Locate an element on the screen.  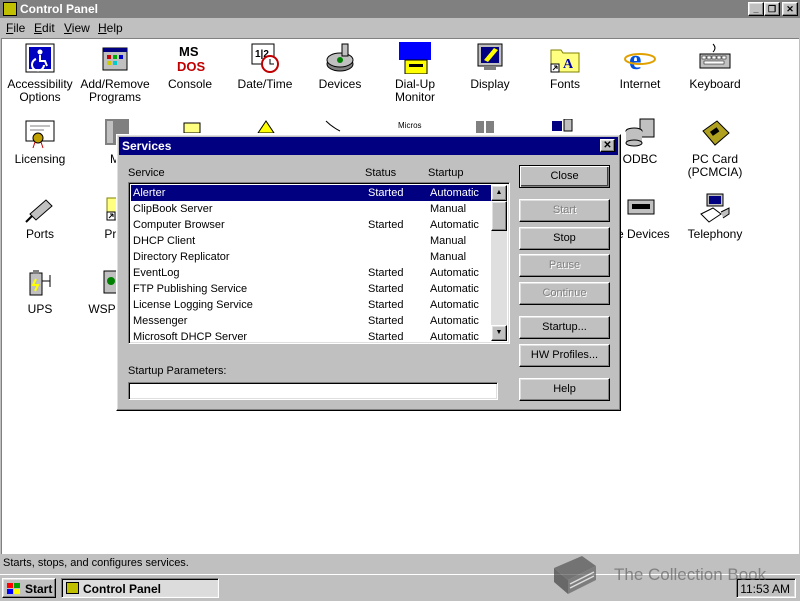
start-button: Start is located at coordinates (29, 588).